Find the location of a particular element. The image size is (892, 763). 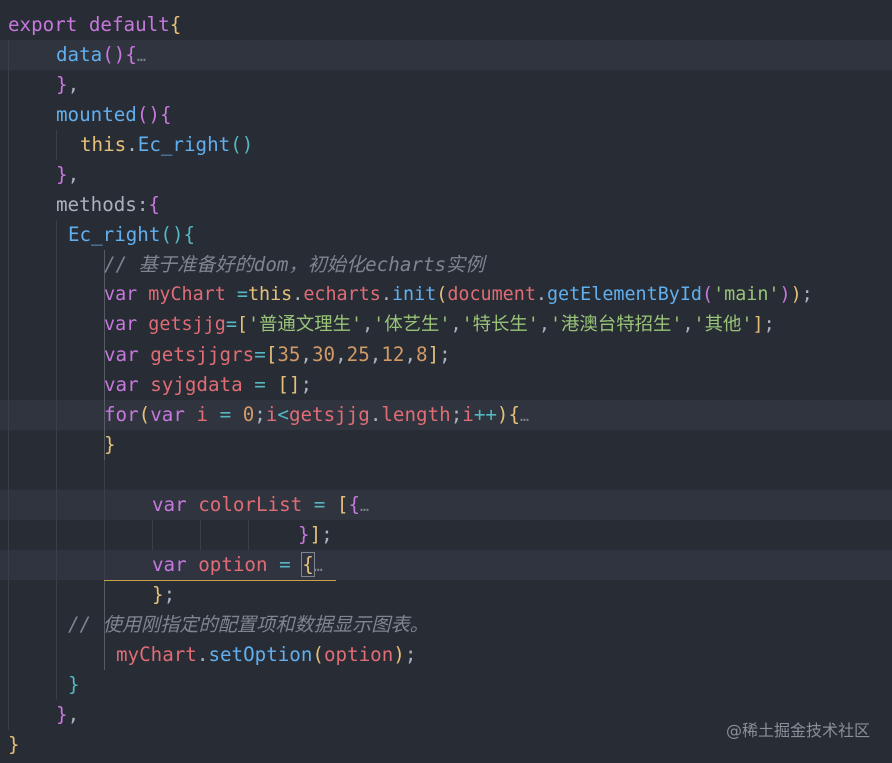

code-text: Ec_right(){ is located at coordinates (131, 235).